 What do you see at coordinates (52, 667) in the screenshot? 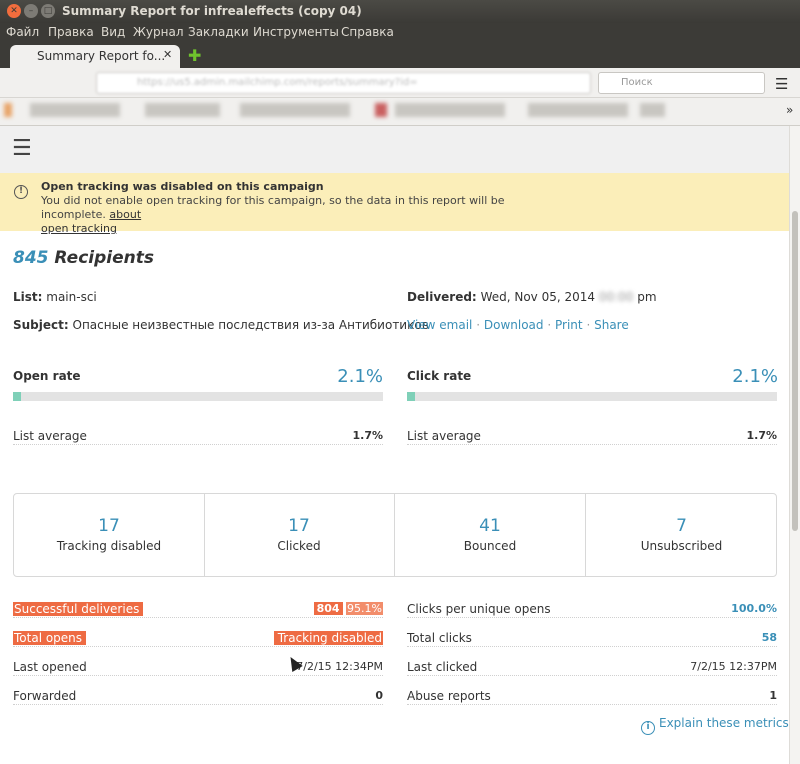
I see `last-opened-label: Last opened` at bounding box center [52, 667].